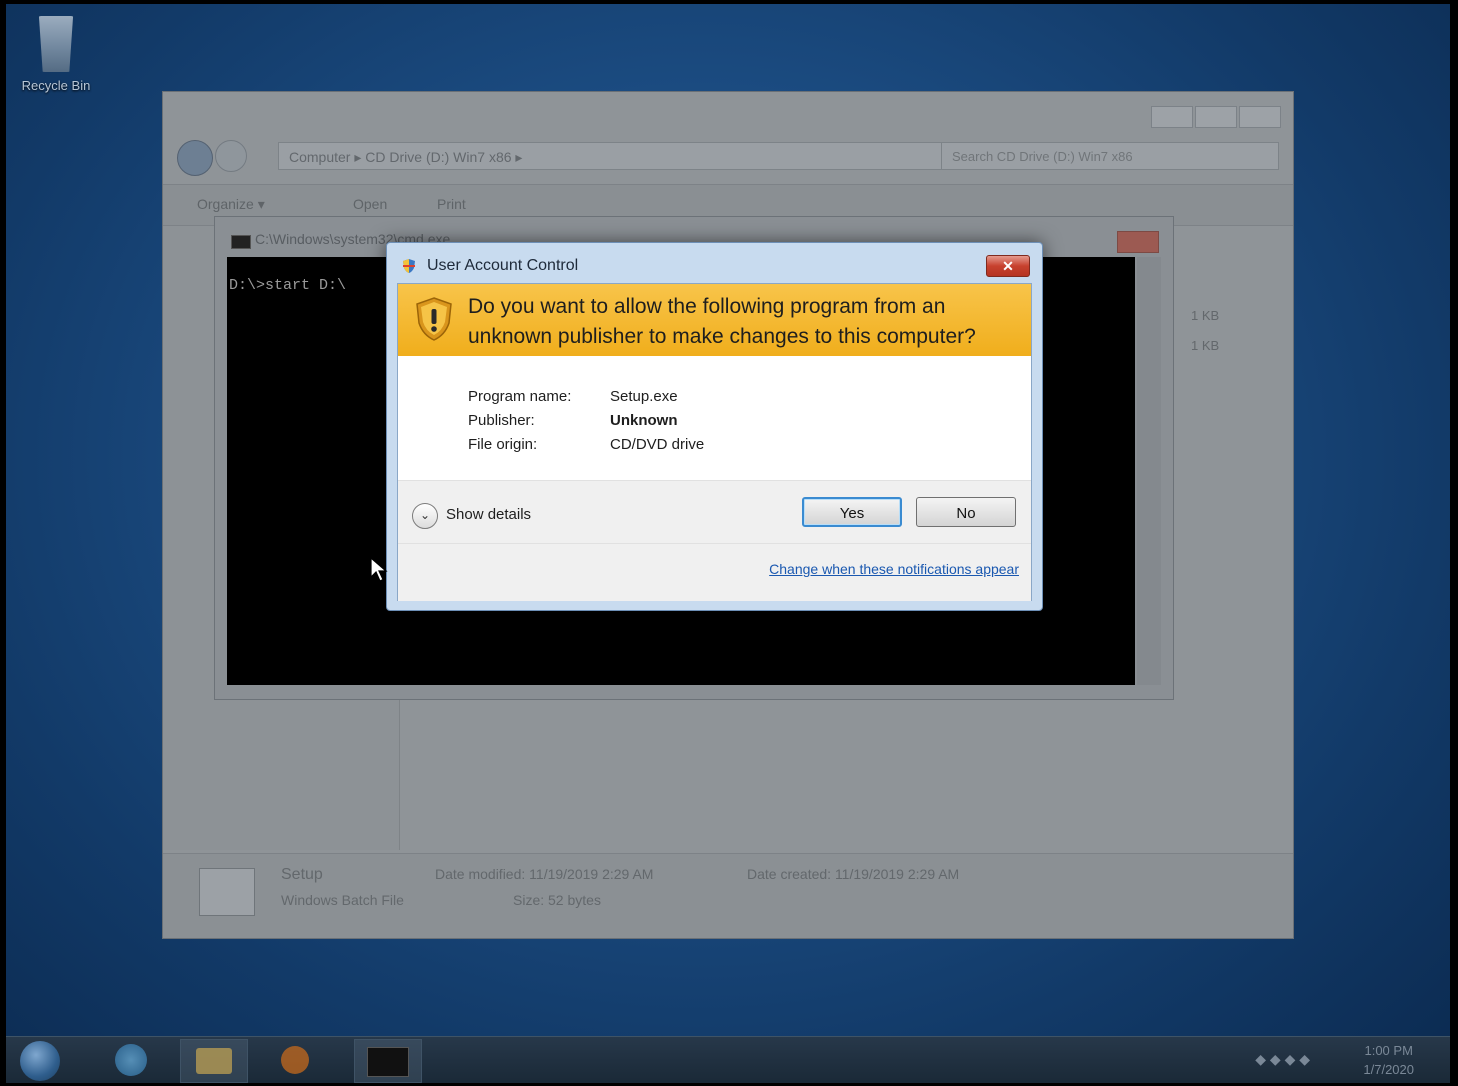  What do you see at coordinates (544, 874) in the screenshot?
I see `detail-date-modified: Date modified: 11/19/2019 2:29 AM` at bounding box center [544, 874].